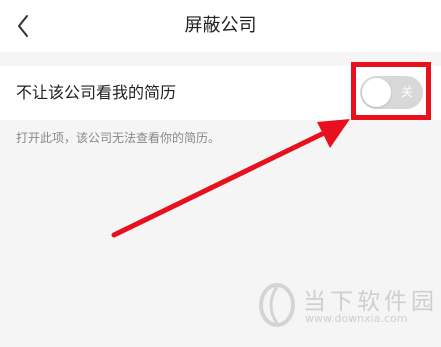 Image resolution: width=441 pixels, height=347 pixels. Describe the element at coordinates (370, 302) in the screenshot. I see `watermark-name: 当下软件园` at that location.